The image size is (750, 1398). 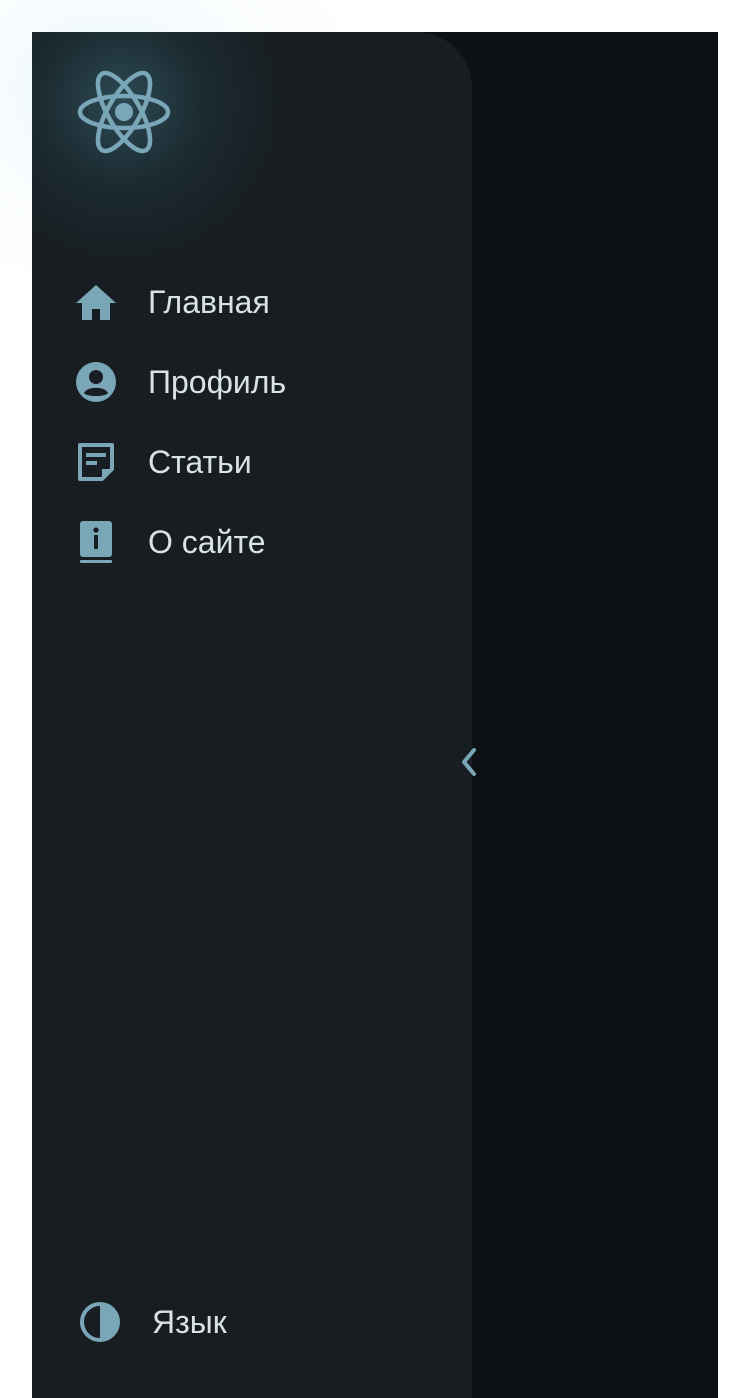 What do you see at coordinates (207, 542) in the screenshot?
I see `sidebar-item-label: О сайте` at bounding box center [207, 542].